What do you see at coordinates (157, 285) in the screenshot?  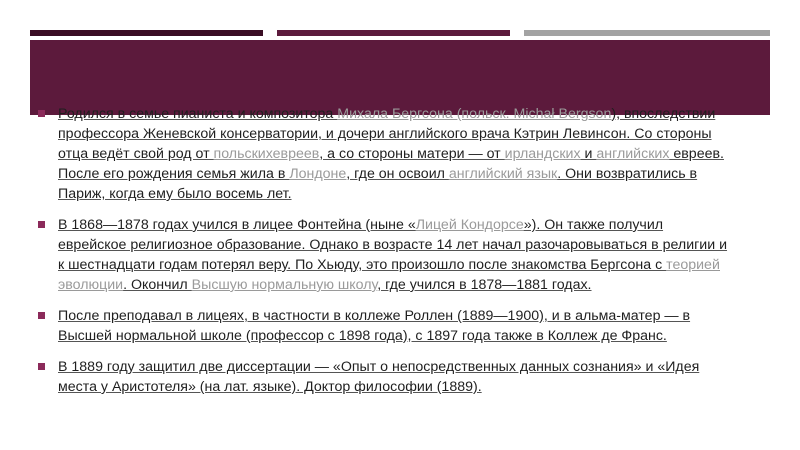 I see `paragraph-text: . Окончил` at bounding box center [157, 285].